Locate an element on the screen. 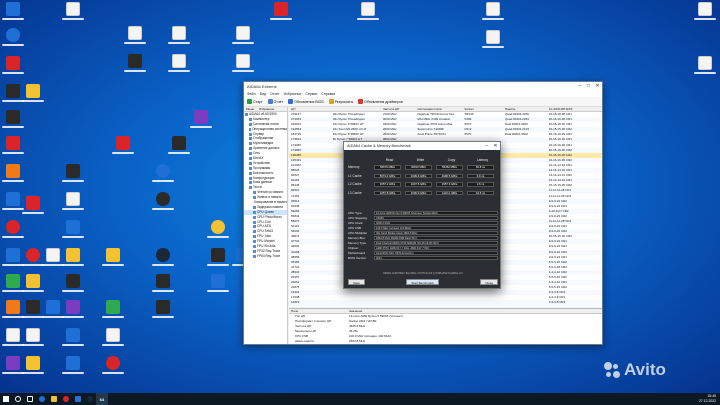  table-row: 14819 3-3-3-8 CR2 is located at coordinates (445, 303).